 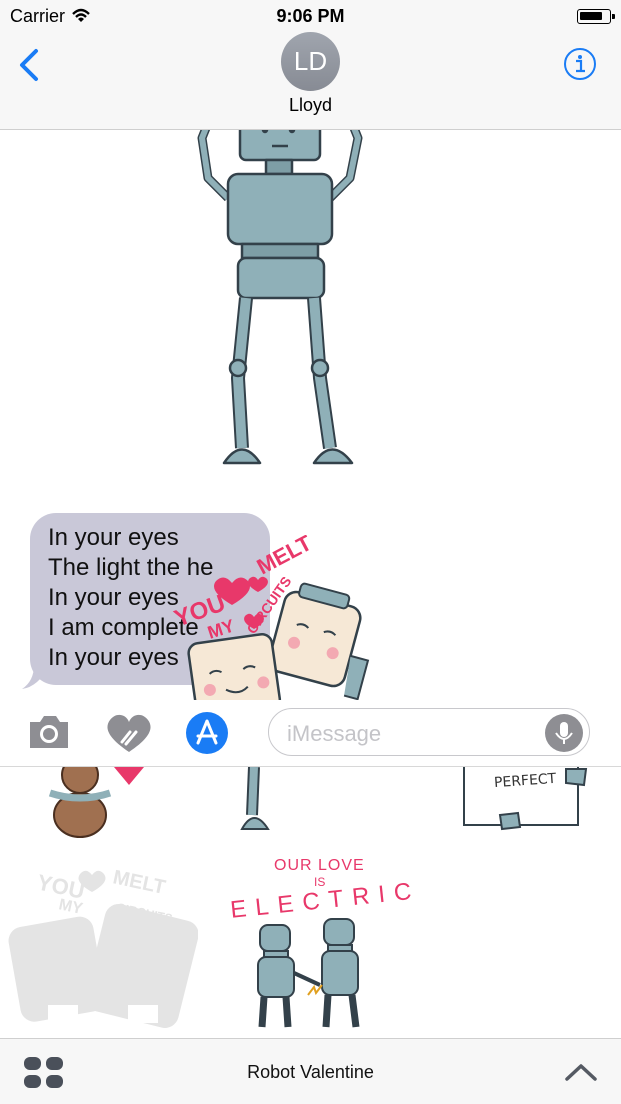 I want to click on compose-bar: iMessage, so click(x=310, y=733).